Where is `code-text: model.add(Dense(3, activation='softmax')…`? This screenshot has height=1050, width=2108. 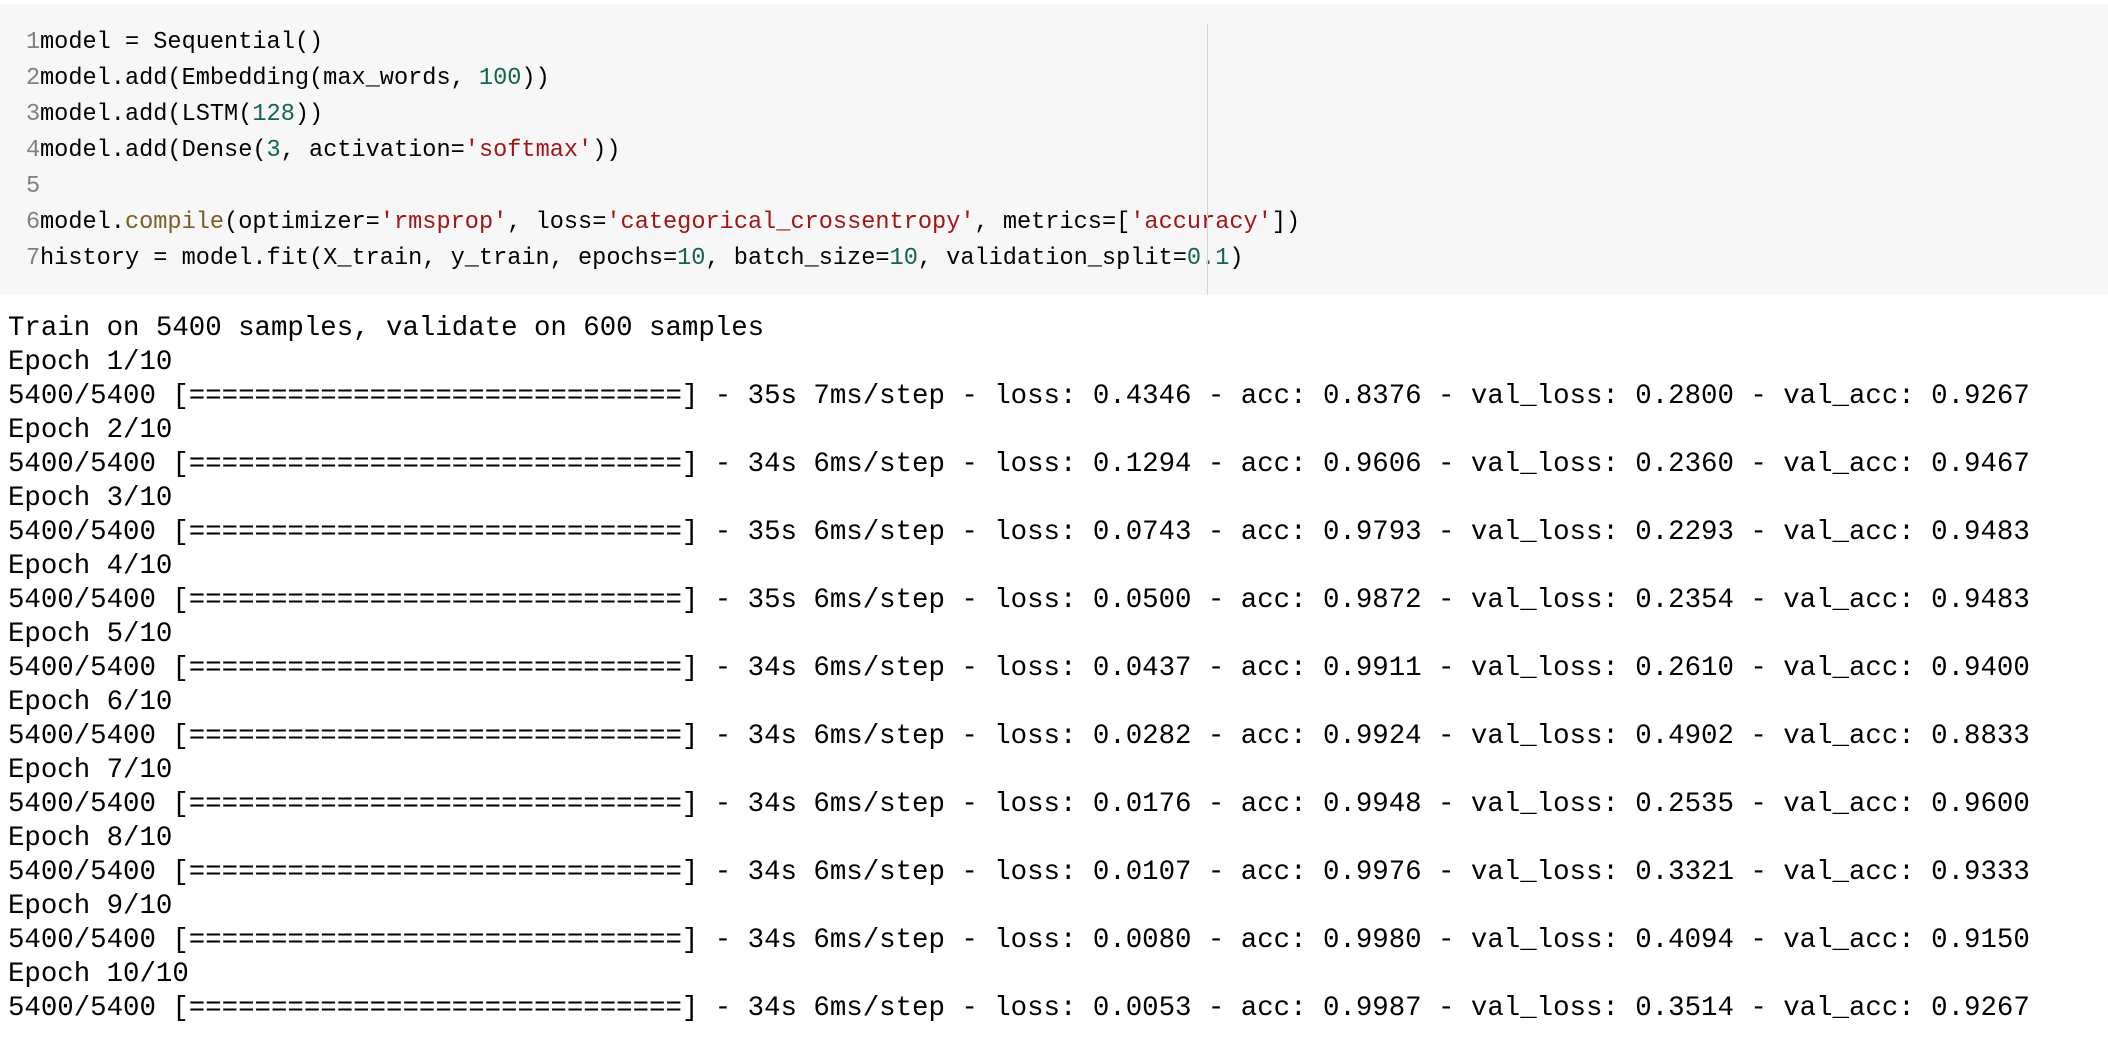
code-text: model.add(Dense(3, activation='softmax')… is located at coordinates (330, 150).